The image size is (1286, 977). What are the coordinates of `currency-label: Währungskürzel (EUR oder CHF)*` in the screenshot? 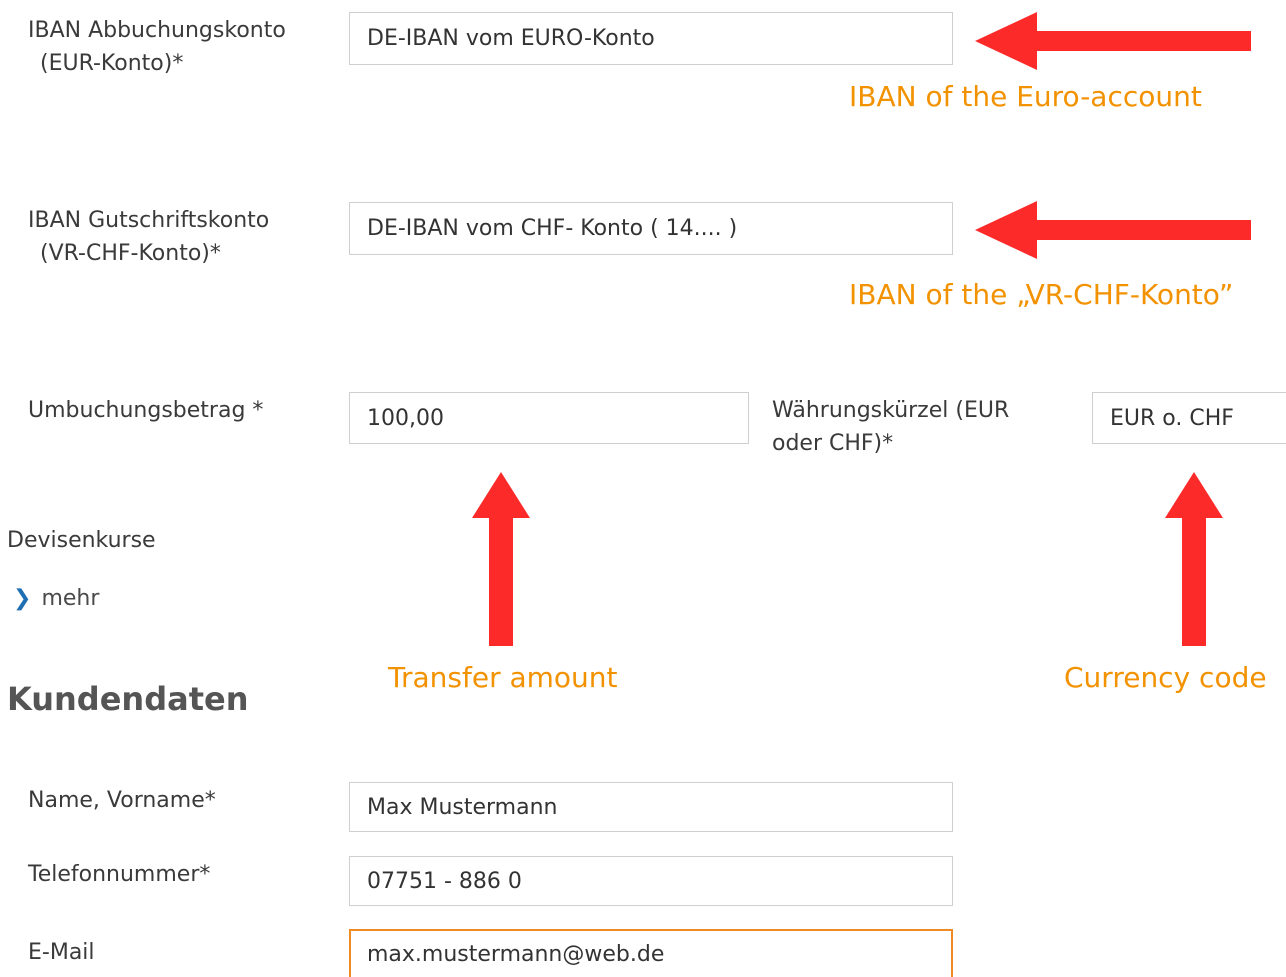 It's located at (890, 427).